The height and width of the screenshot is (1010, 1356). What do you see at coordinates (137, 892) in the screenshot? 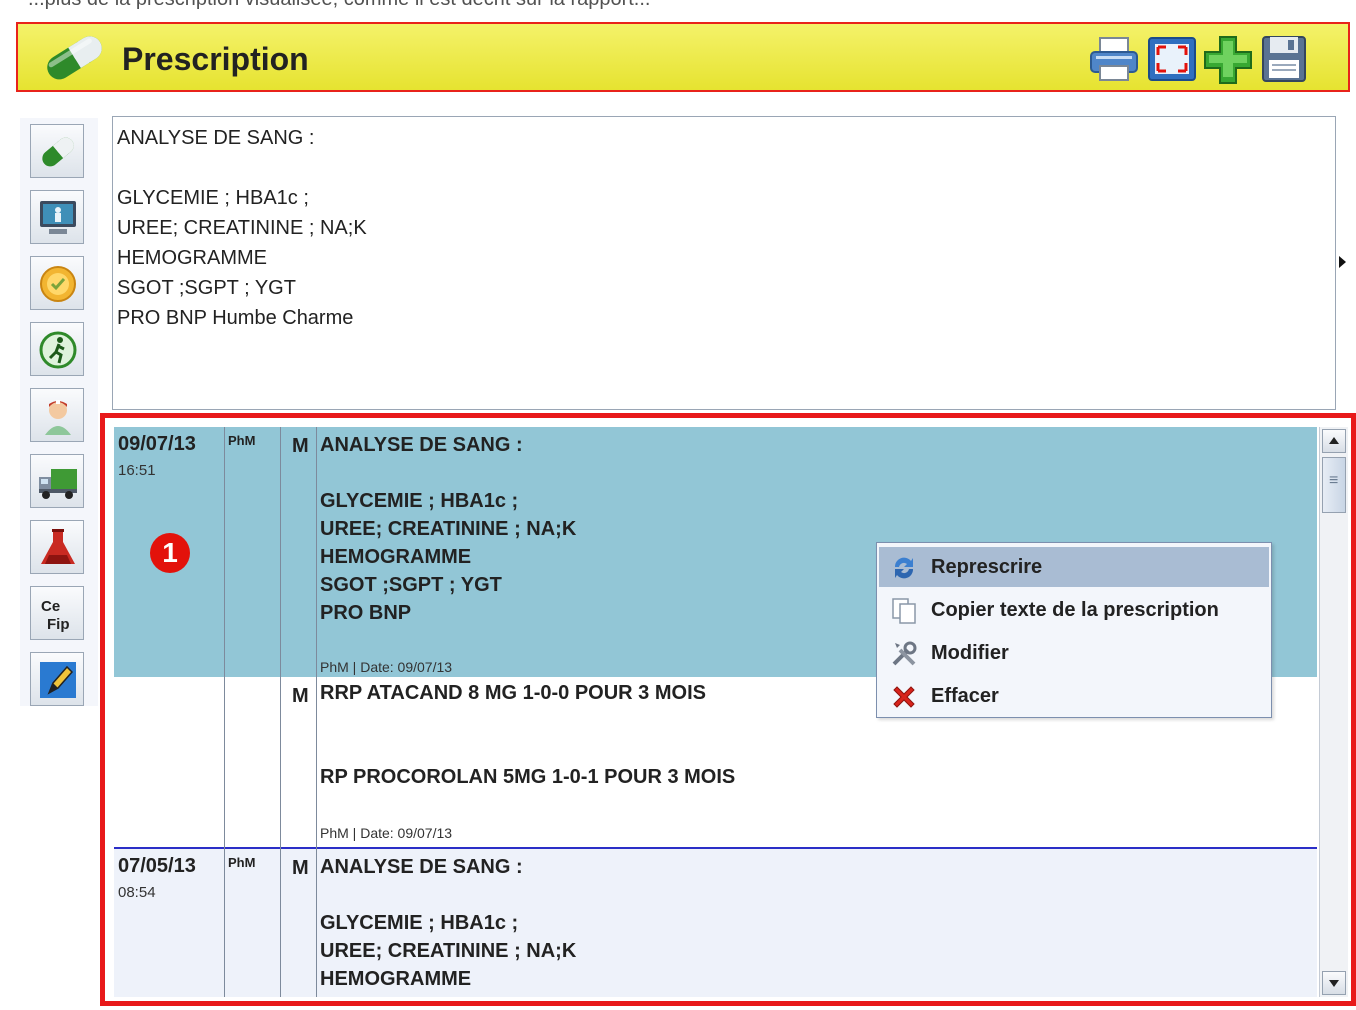
I see `entry-time: 08:54` at bounding box center [137, 892].